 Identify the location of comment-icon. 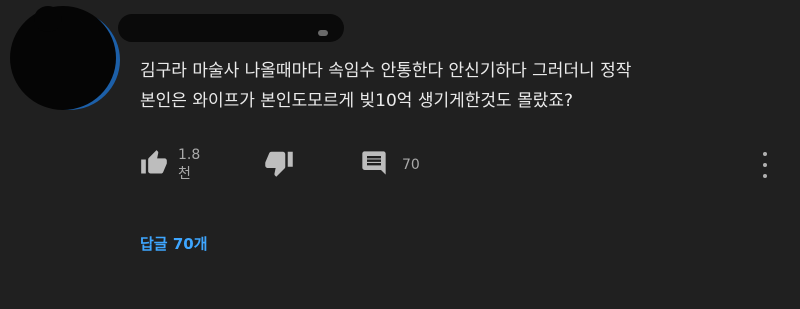
(374, 165).